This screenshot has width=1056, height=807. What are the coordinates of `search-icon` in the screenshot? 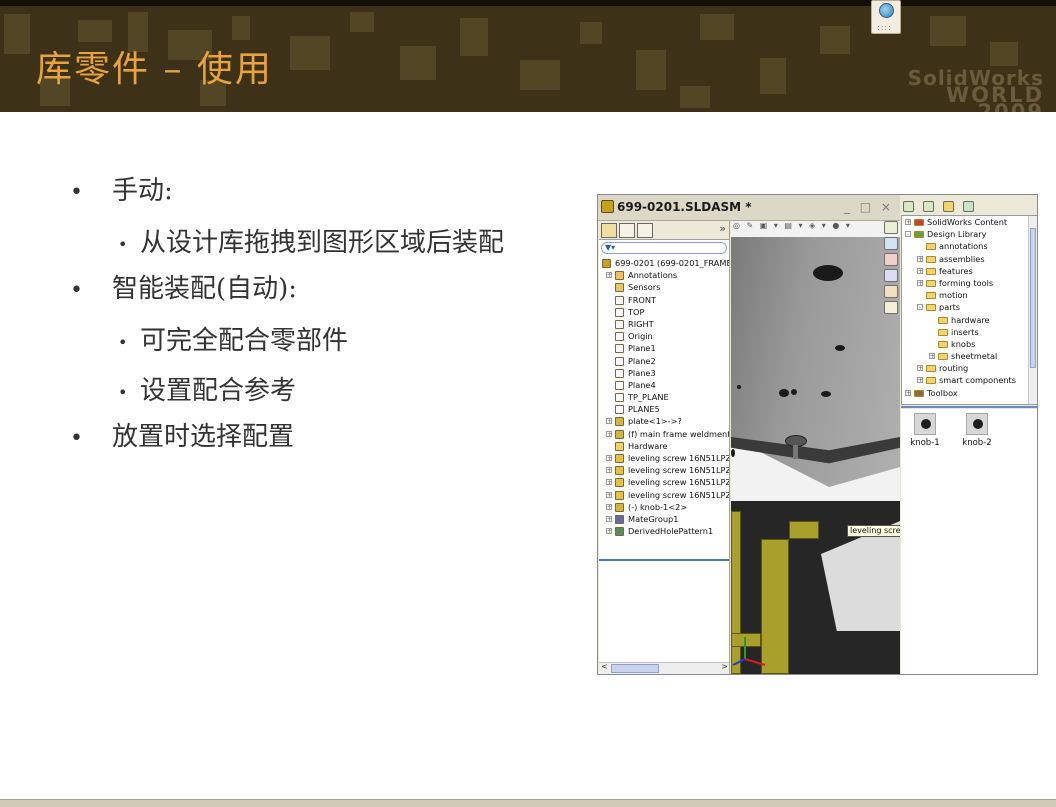 It's located at (891, 275).